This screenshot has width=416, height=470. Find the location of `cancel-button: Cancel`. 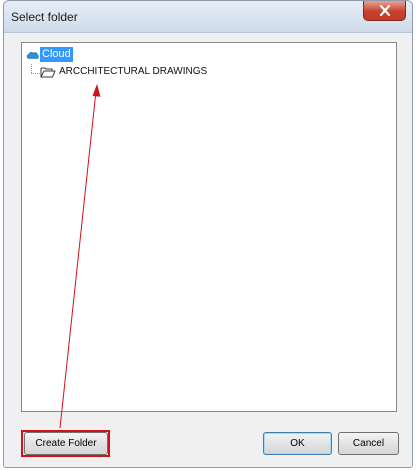

cancel-button: Cancel is located at coordinates (368, 443).